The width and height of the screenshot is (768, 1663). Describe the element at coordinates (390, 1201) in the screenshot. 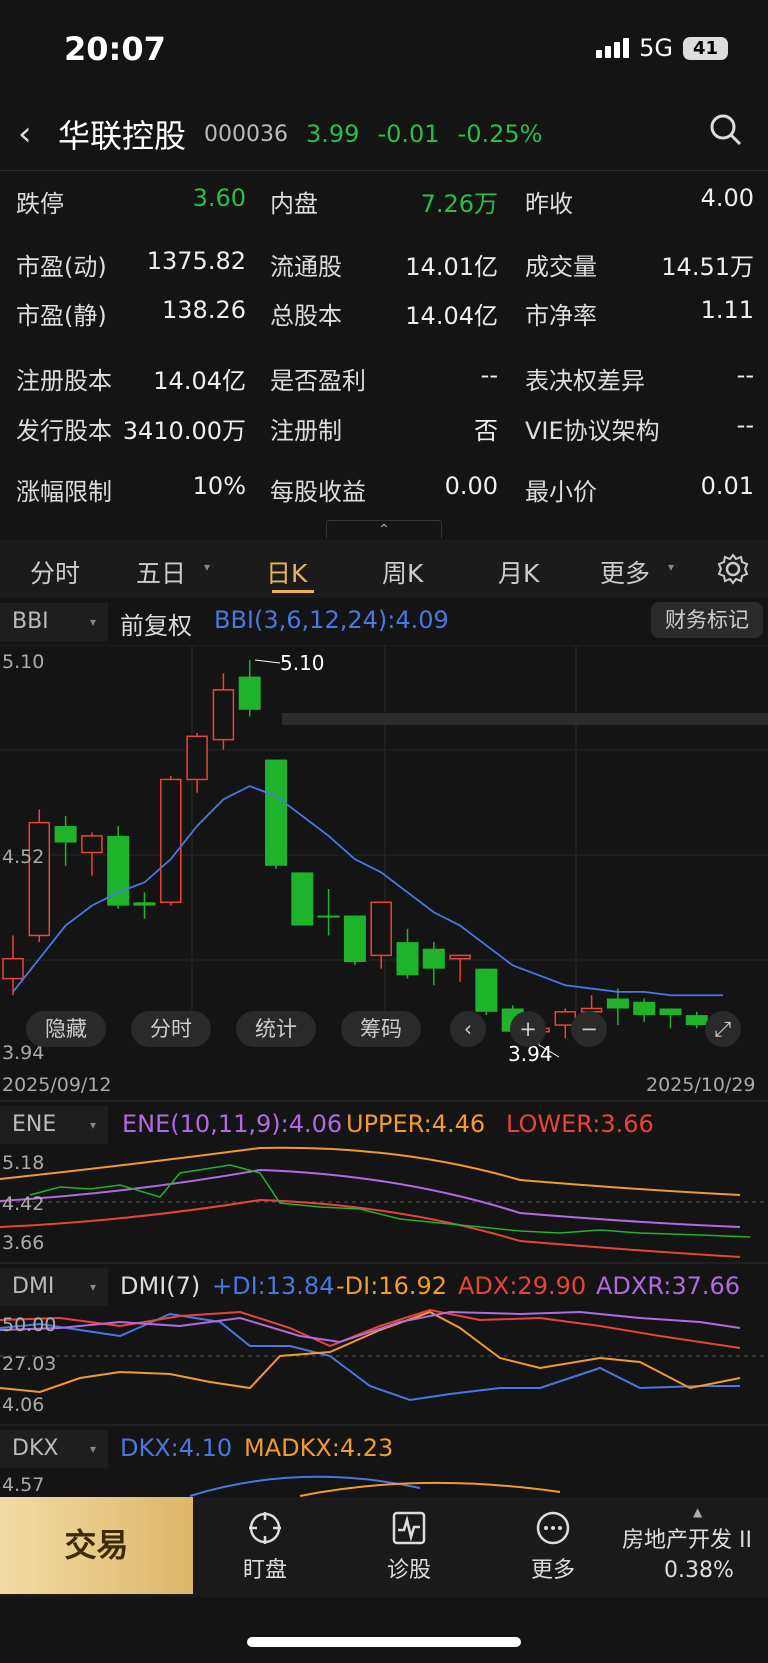

I see `ene-price-line` at that location.